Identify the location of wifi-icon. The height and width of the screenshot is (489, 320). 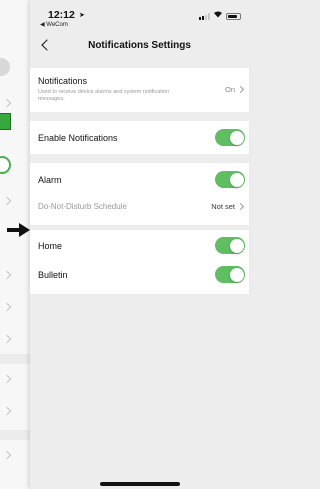
(218, 15).